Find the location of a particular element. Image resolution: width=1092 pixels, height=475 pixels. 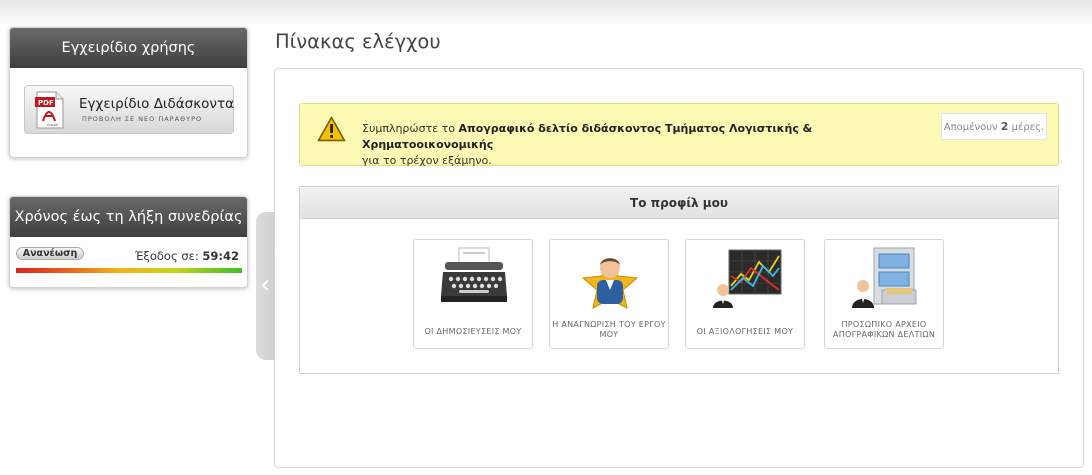

tile-personal-archive: ΠΡΟΣΩΠΙΚΟ ΑΡΧΕΙΟ ΑΠΟΓΡΑΦΙΚΩΝ ΔΕΛΤΙΩΝ is located at coordinates (884, 294).